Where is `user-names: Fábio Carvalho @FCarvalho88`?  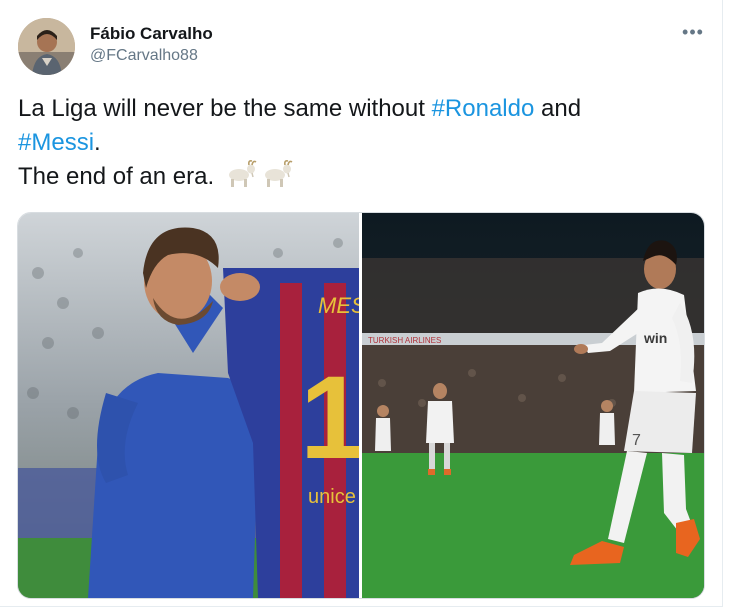 user-names: Fábio Carvalho @FCarvalho88 is located at coordinates (151, 45).